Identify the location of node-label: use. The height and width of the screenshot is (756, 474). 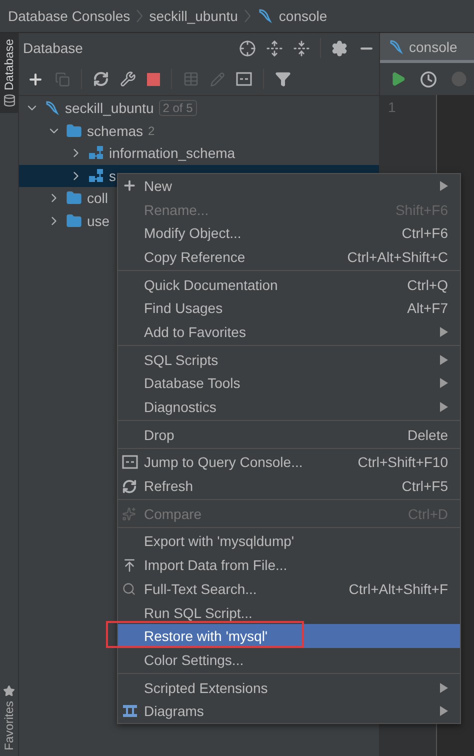
(98, 220).